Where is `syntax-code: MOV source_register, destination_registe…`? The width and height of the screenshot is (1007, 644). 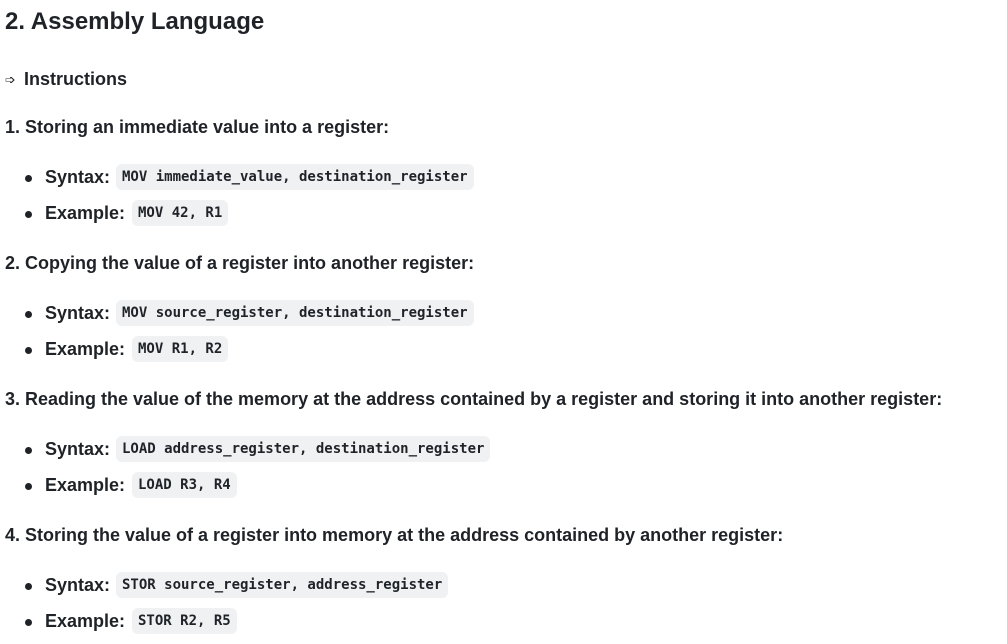
syntax-code: MOV source_register, destination_registe… is located at coordinates (295, 313).